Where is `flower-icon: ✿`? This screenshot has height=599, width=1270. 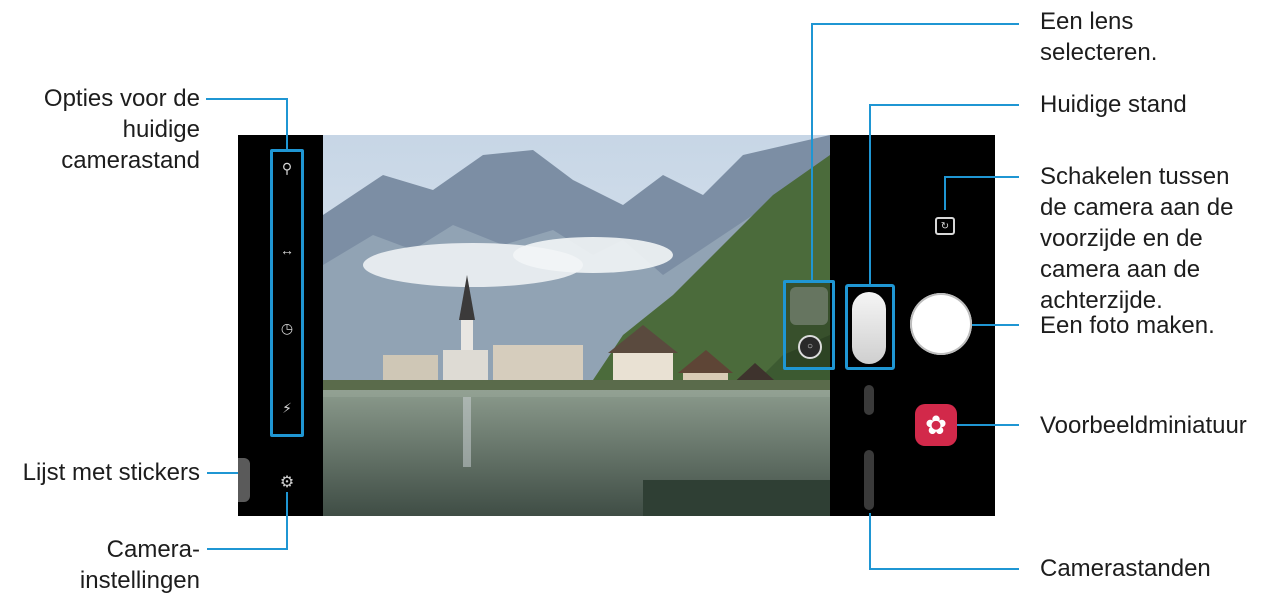
flower-icon: ✿ is located at coordinates (936, 425).